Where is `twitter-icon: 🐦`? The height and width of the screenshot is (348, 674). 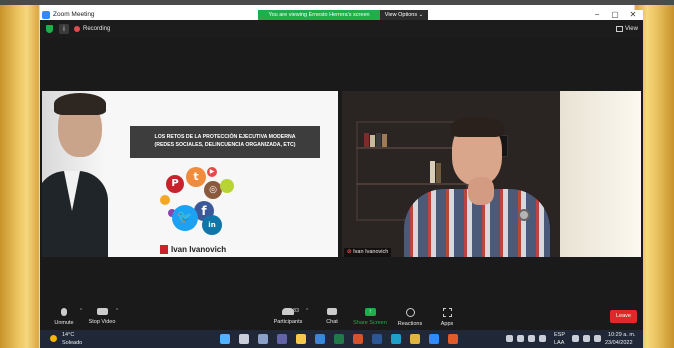
twitter-icon: 🐦 is located at coordinates (185, 218).